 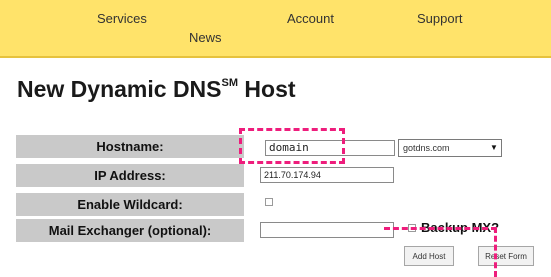 What do you see at coordinates (130, 146) in the screenshot?
I see `hostname-label: Hostname:` at bounding box center [130, 146].